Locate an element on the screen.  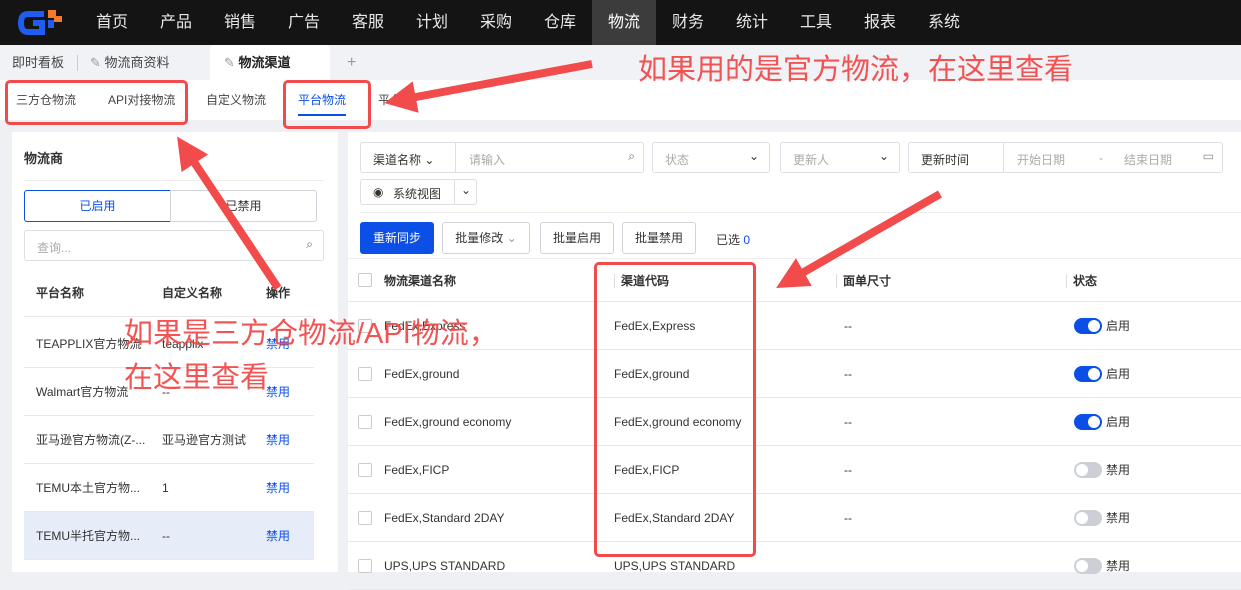
annotation-text-official: 如果用的是官方物流，在这里查看 is located at coordinates (856, 70).